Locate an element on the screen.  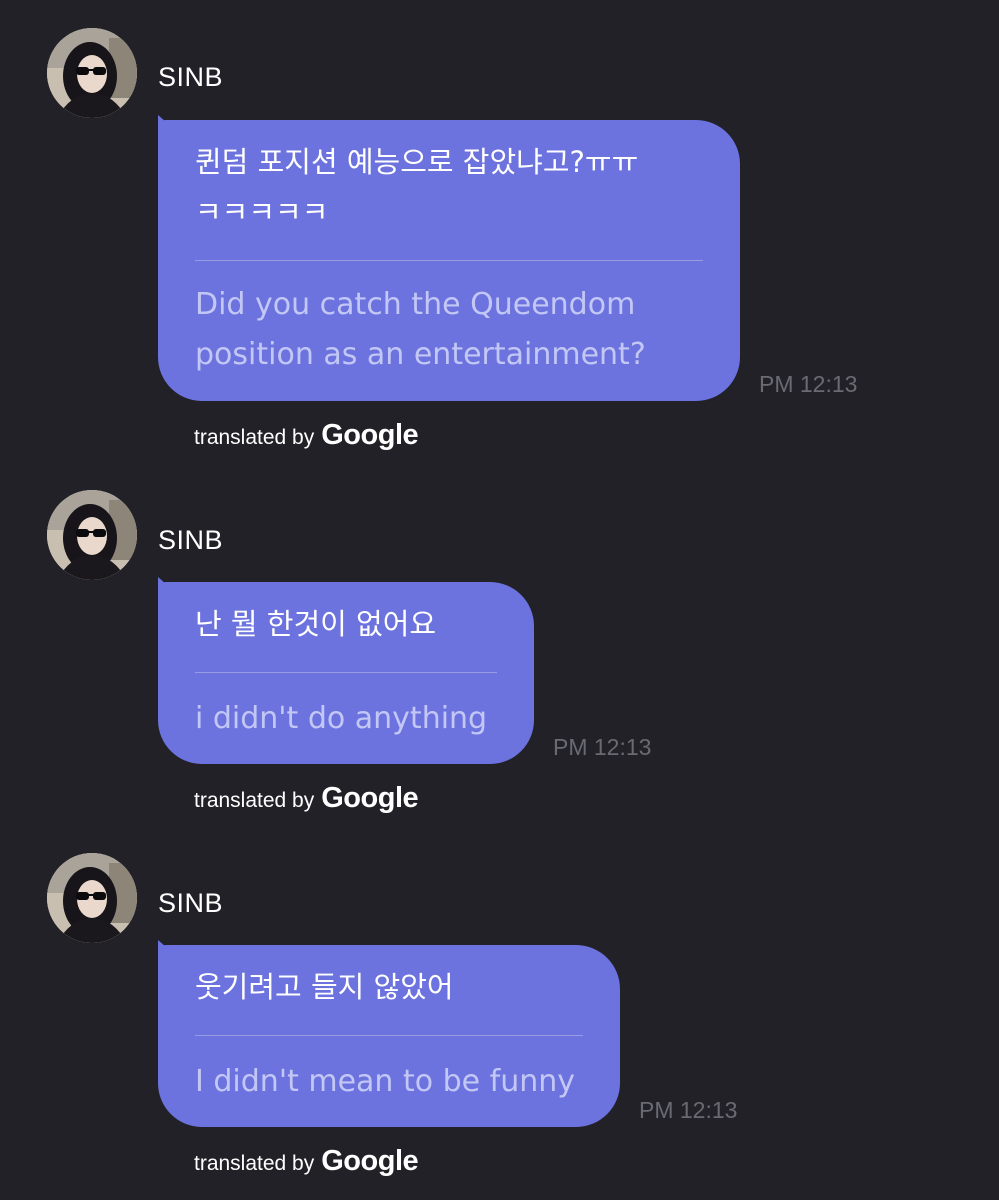
translation-credit: translated by Google is located at coordinates (306, 1161).